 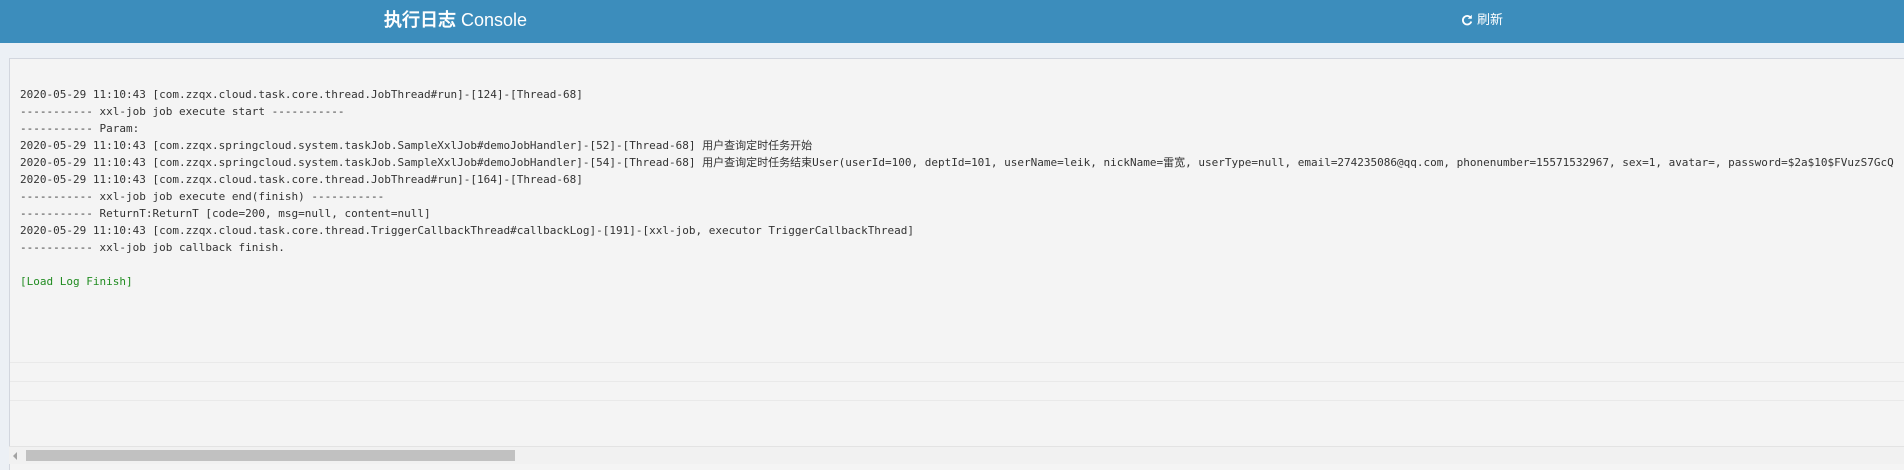 What do you see at coordinates (15, 456) in the screenshot?
I see `scroll-left-arrow-icon` at bounding box center [15, 456].